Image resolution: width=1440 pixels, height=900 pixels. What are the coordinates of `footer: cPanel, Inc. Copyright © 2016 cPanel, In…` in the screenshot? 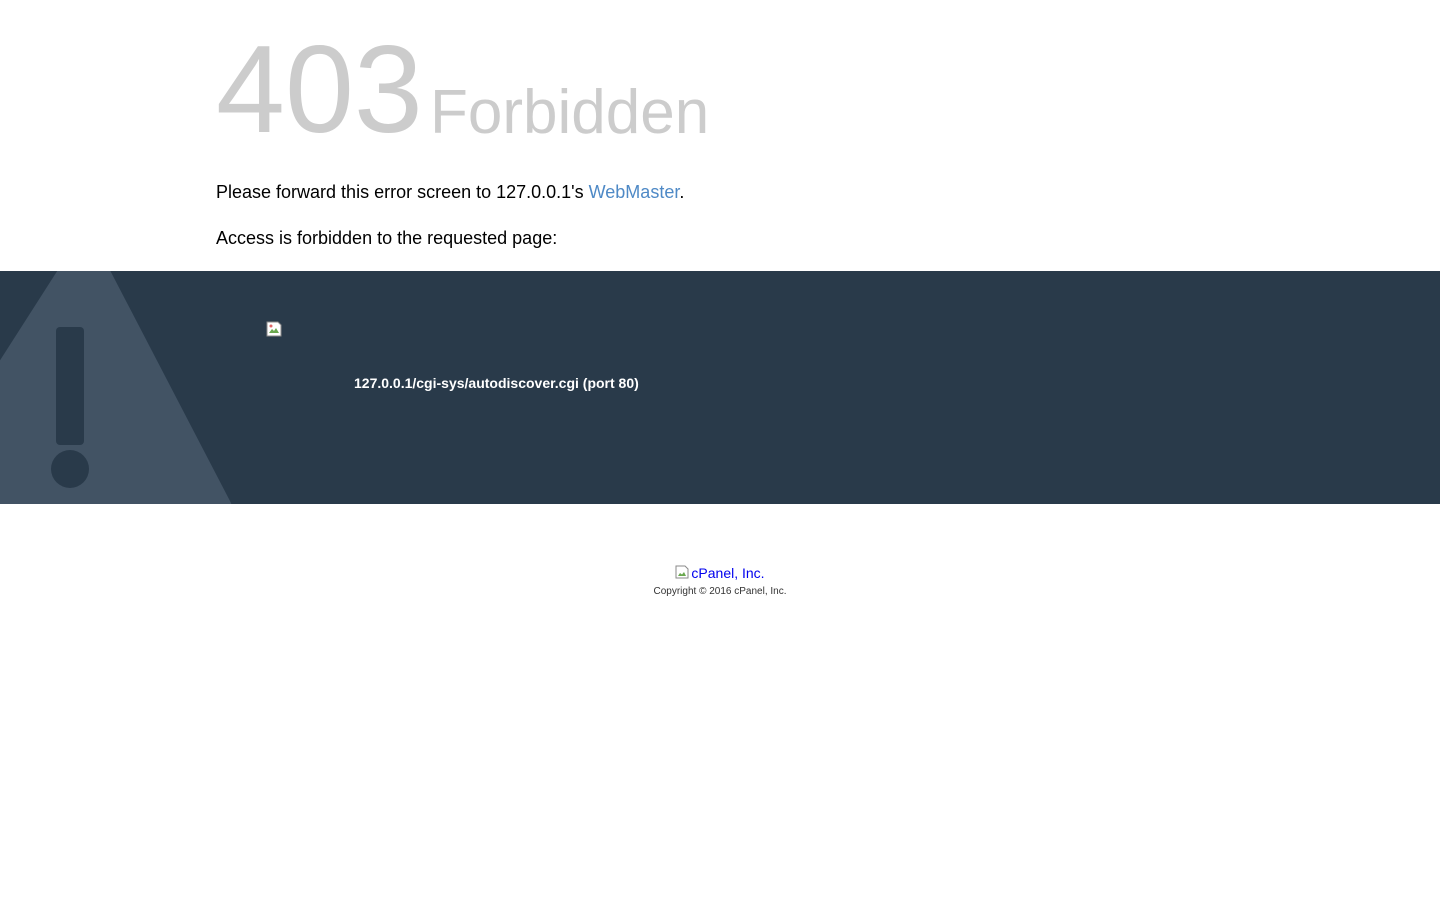 It's located at (720, 580).